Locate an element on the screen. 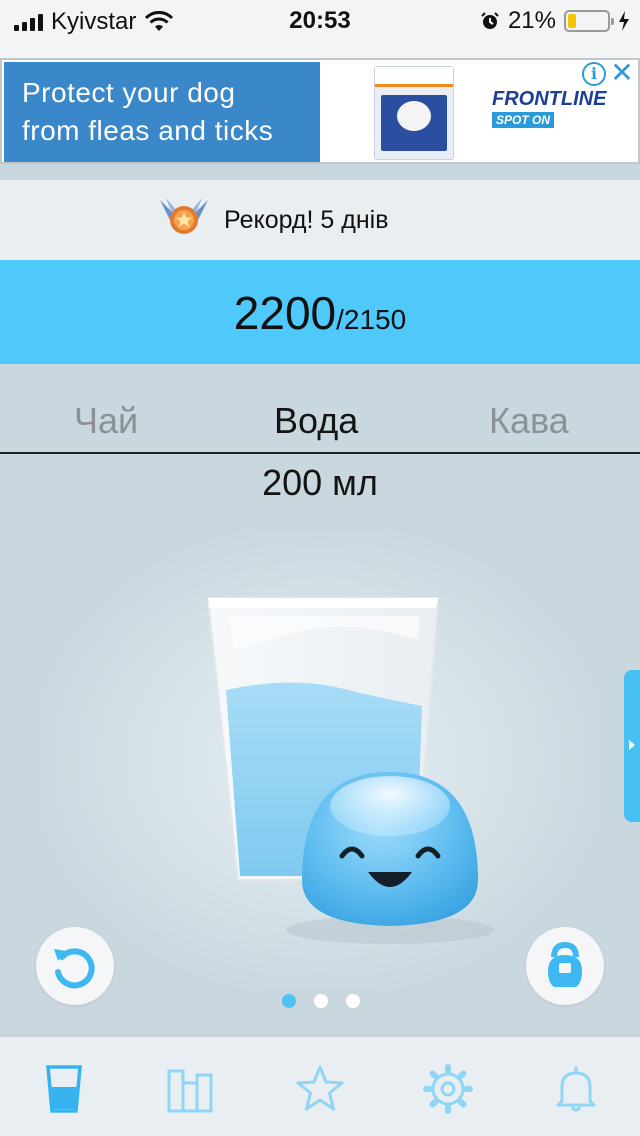 The height and width of the screenshot is (1136, 640). undo-icon is located at coordinates (74, 968).